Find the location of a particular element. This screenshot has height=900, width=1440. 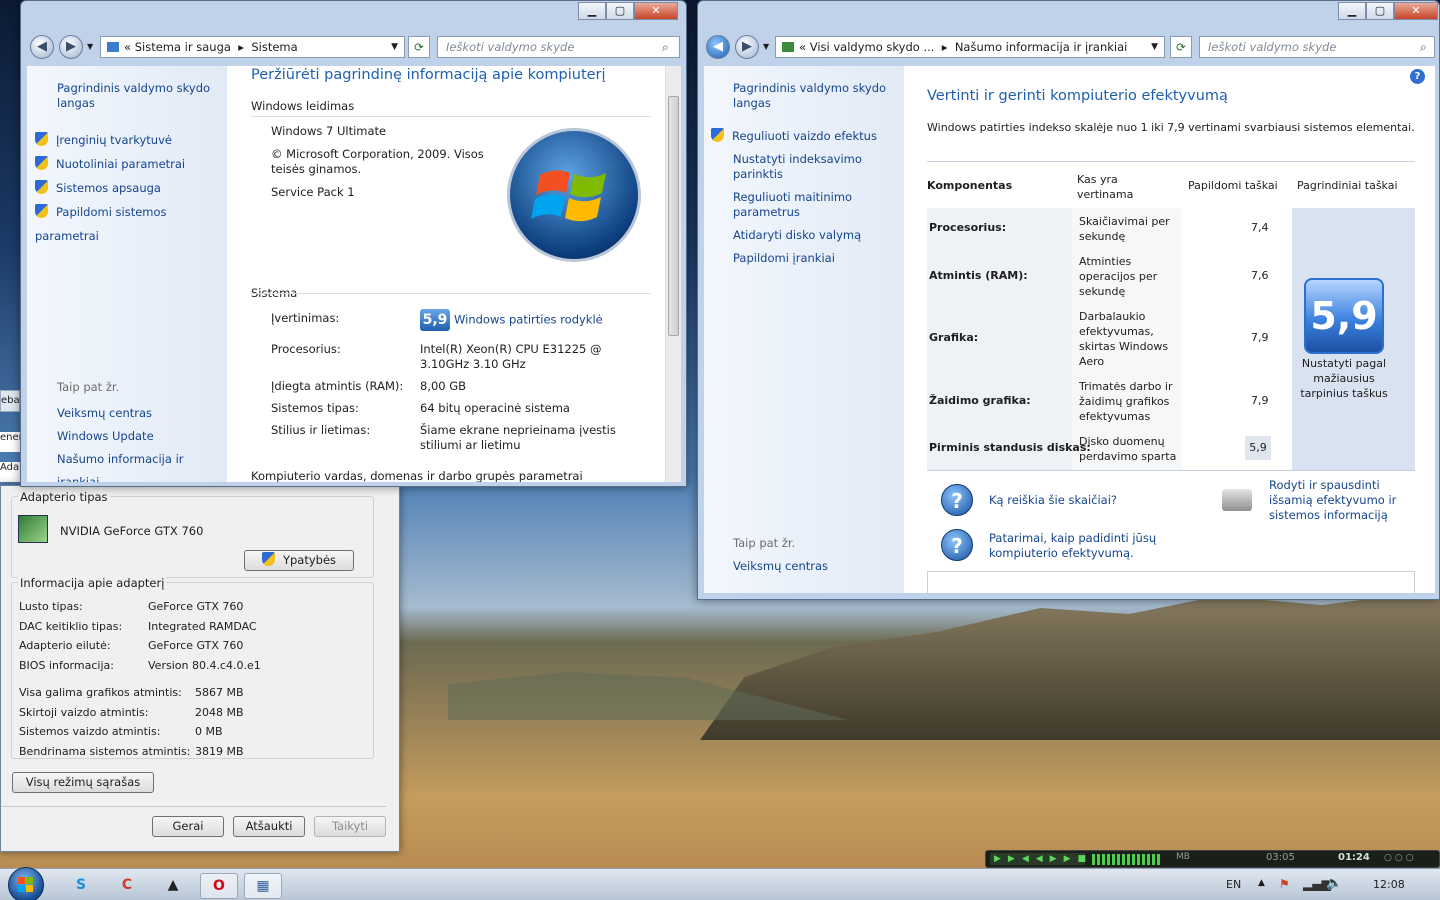

tray-expand-icon: ▲ is located at coordinates (1261, 883).